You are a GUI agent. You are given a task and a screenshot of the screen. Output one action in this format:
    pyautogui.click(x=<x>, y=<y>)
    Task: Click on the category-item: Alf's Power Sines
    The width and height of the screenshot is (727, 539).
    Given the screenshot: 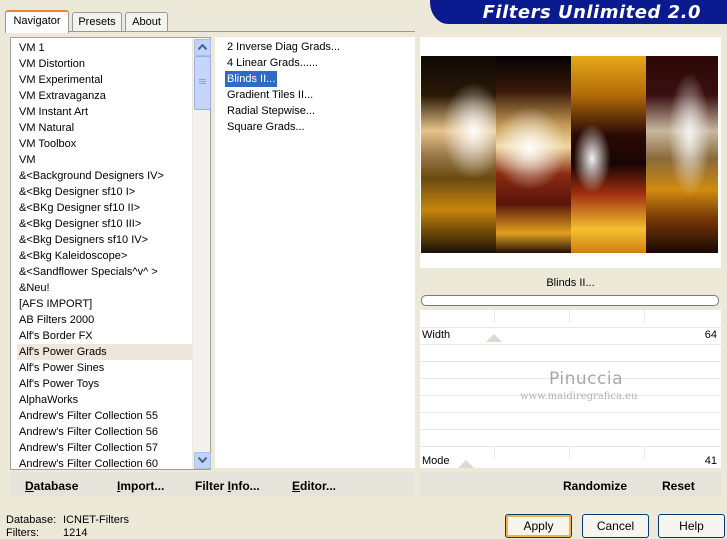 What is the action you would take?
    pyautogui.click(x=105, y=368)
    